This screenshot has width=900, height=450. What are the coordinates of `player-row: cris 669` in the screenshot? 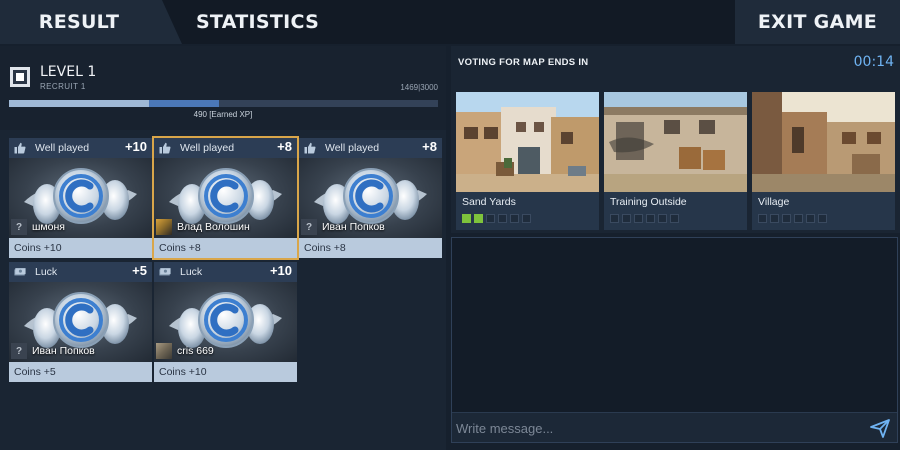 It's located at (185, 351).